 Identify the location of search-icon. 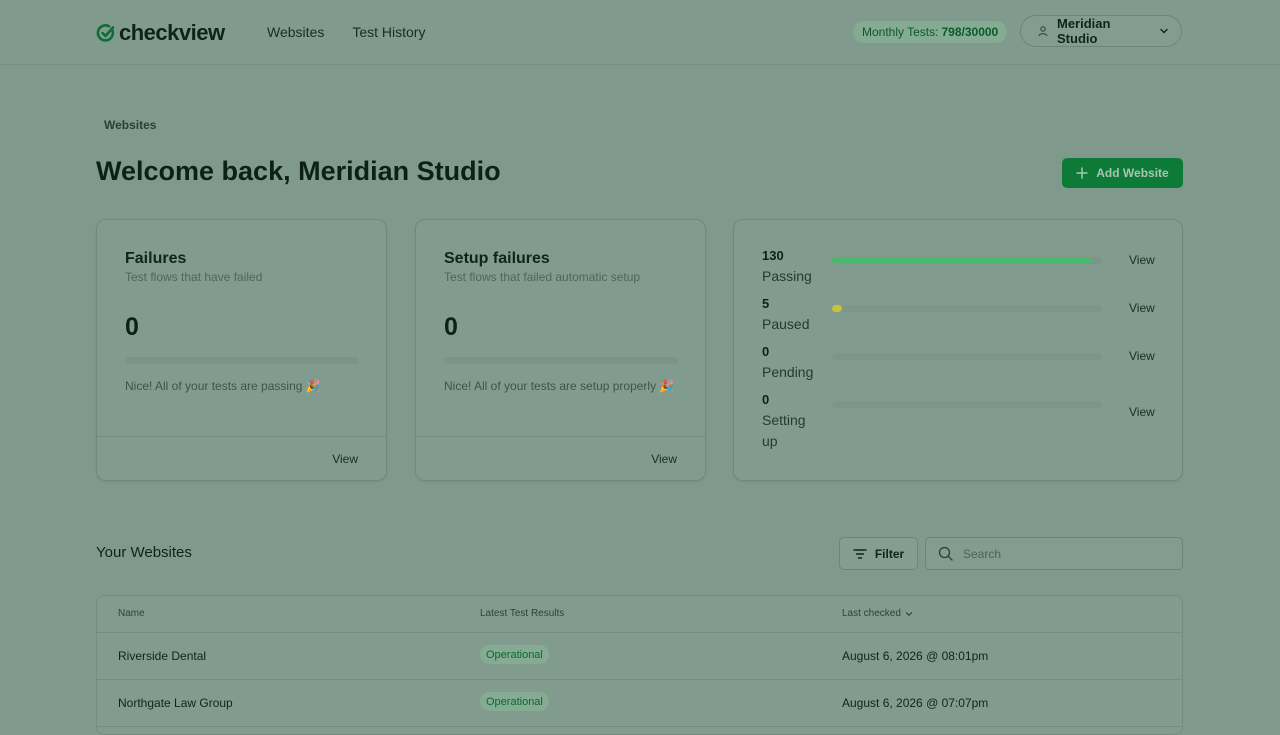
(945, 553).